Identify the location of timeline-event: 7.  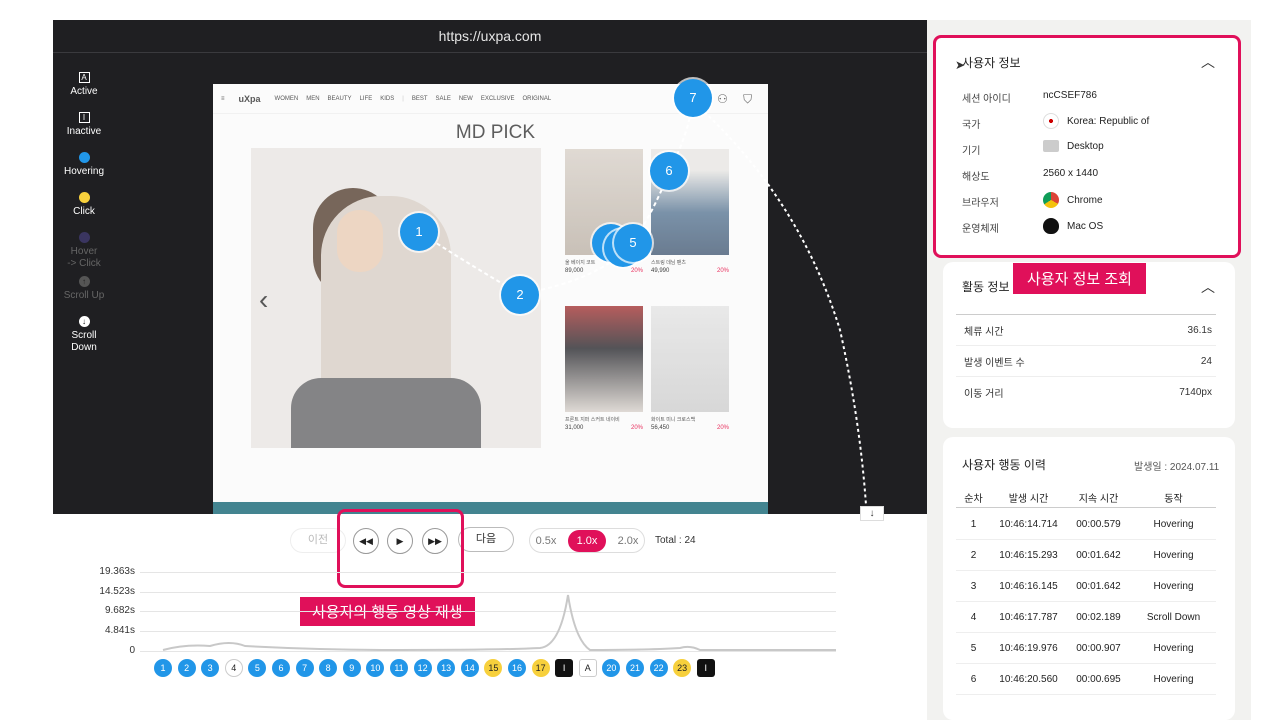
(304, 668).